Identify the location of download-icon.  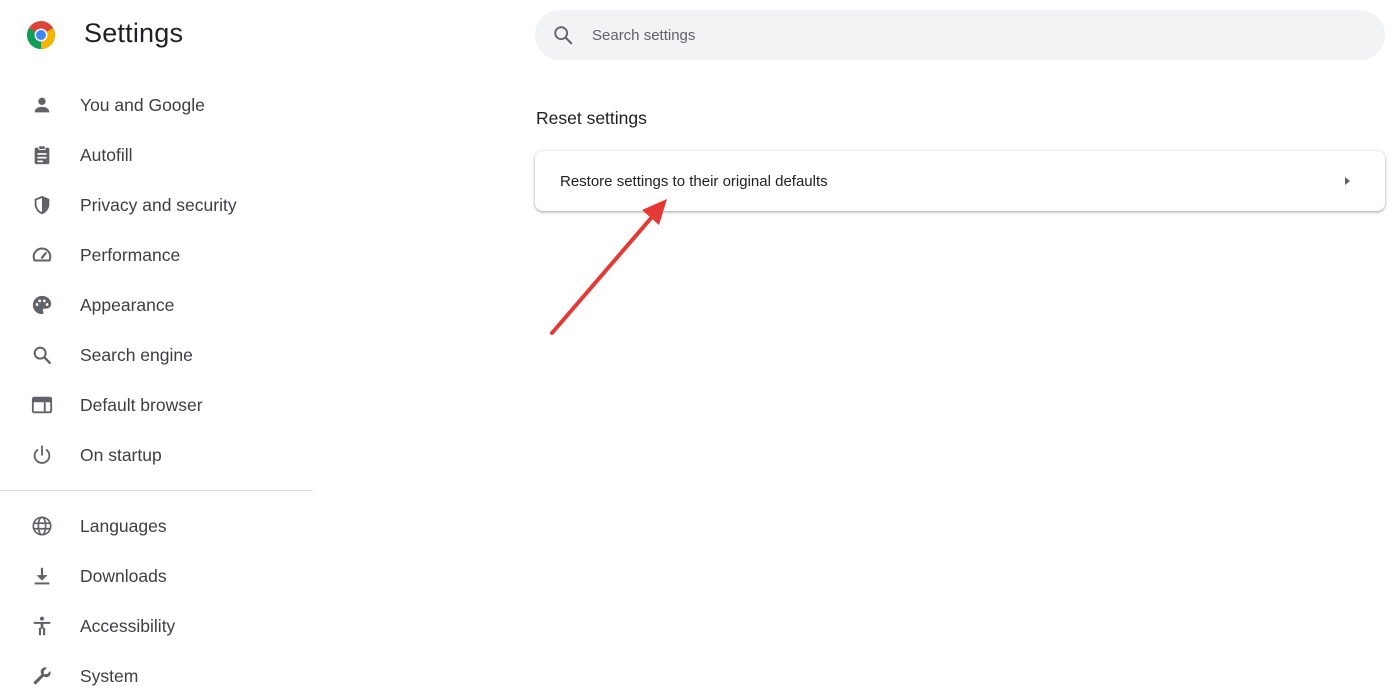
(42, 576).